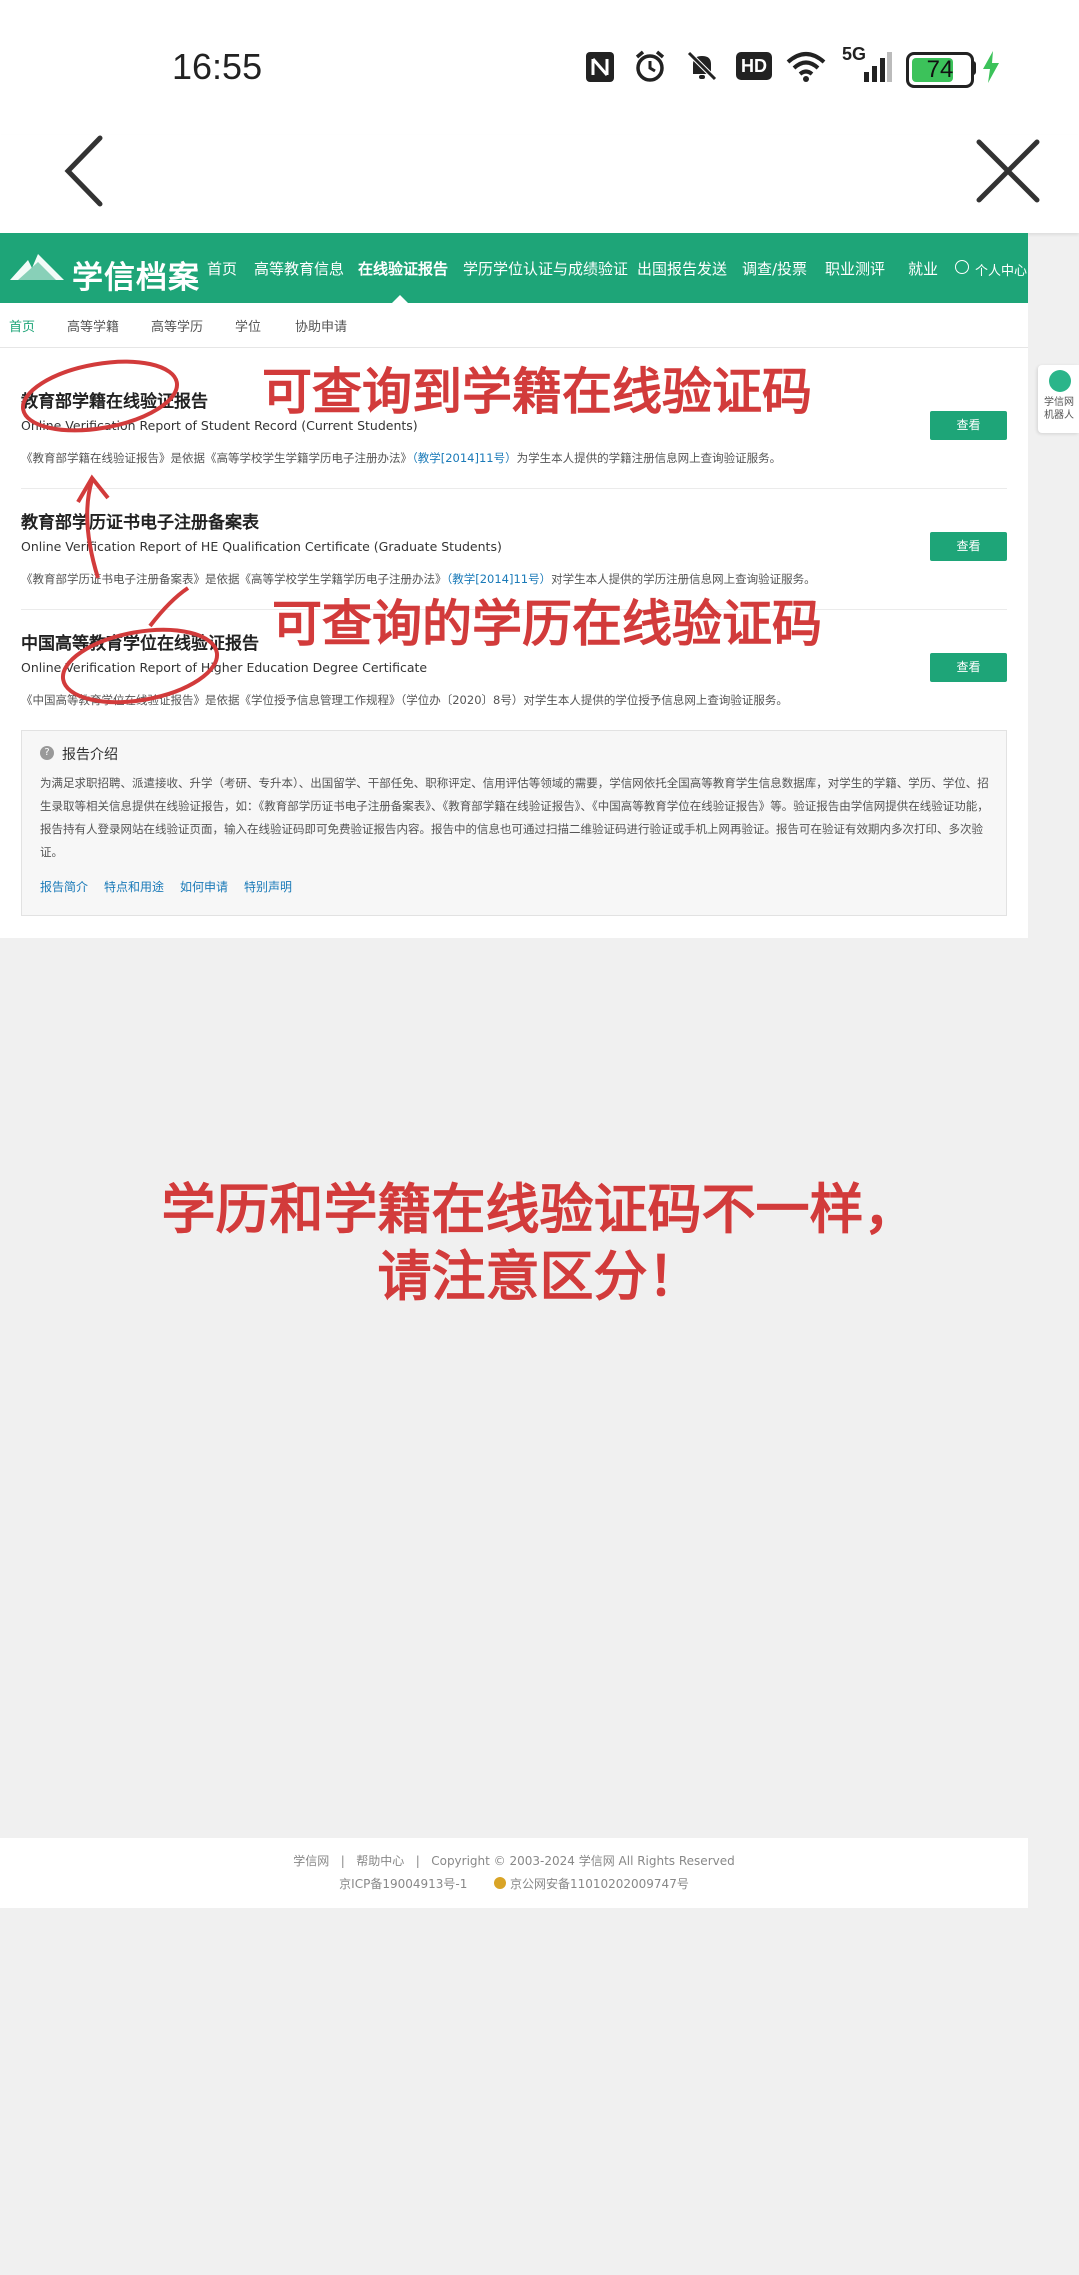  What do you see at coordinates (380, 1861) in the screenshot?
I see `footer-link-help: 帮助中心` at bounding box center [380, 1861].